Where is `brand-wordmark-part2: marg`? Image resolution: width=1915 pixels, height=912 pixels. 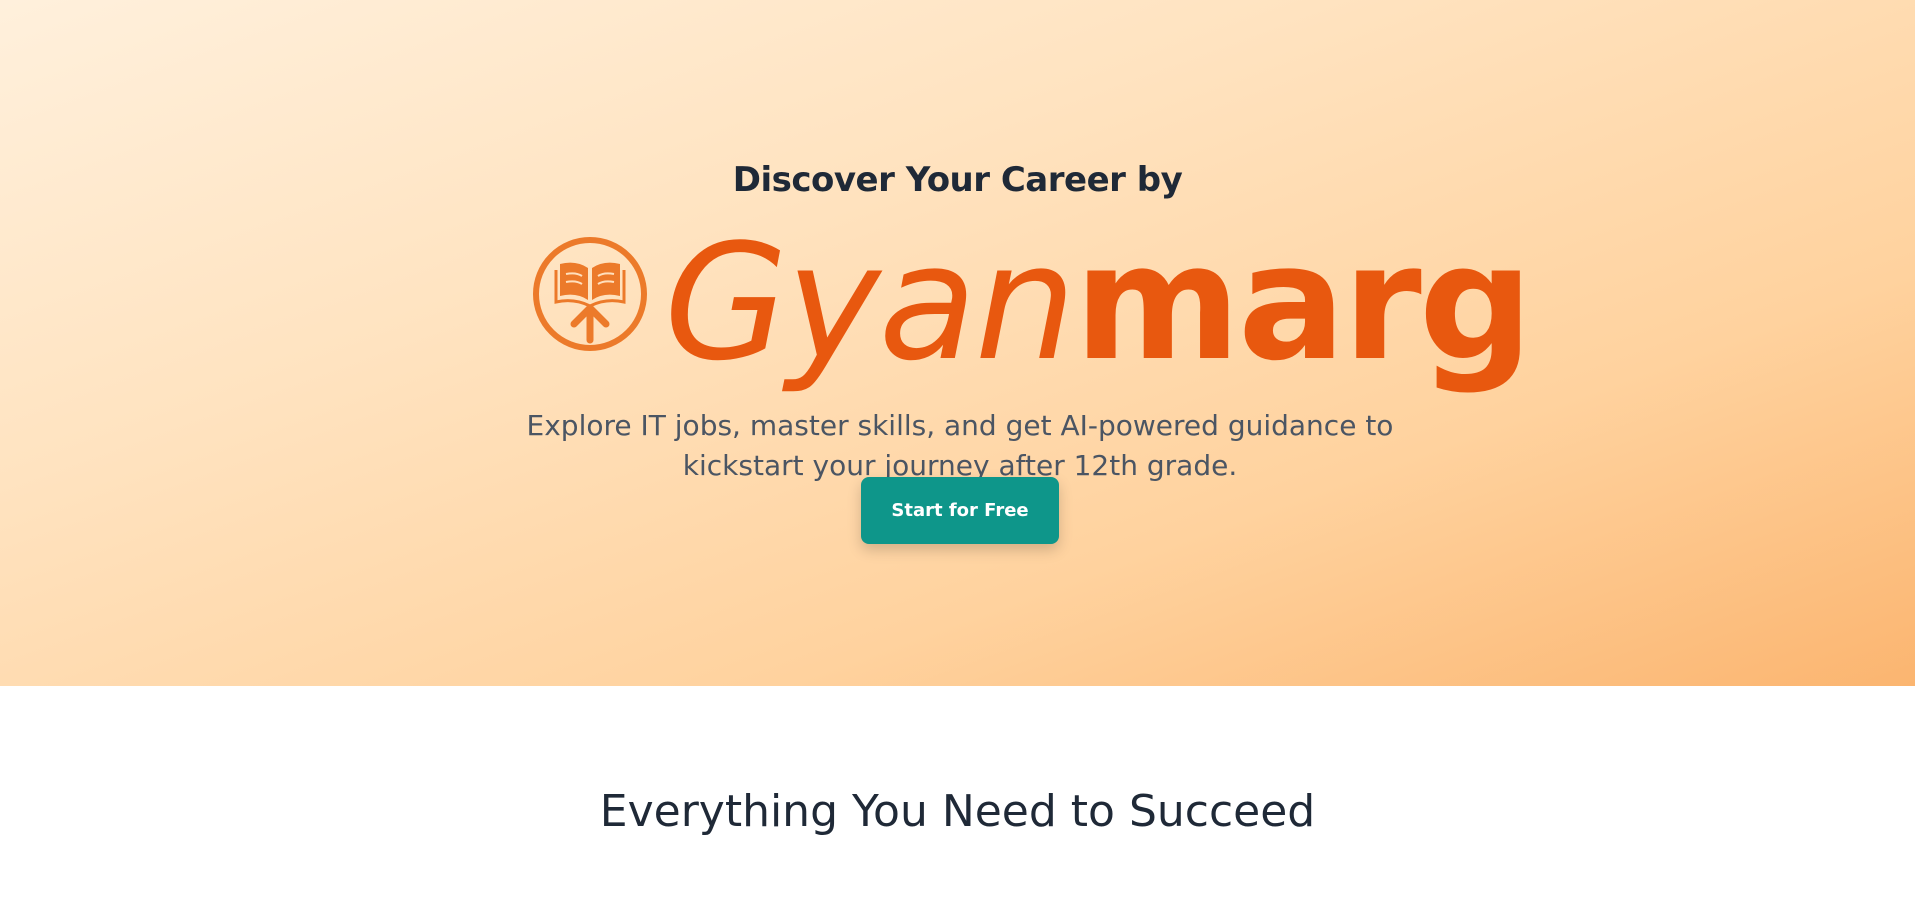
brand-wordmark-part2: marg is located at coordinates (1303, 302).